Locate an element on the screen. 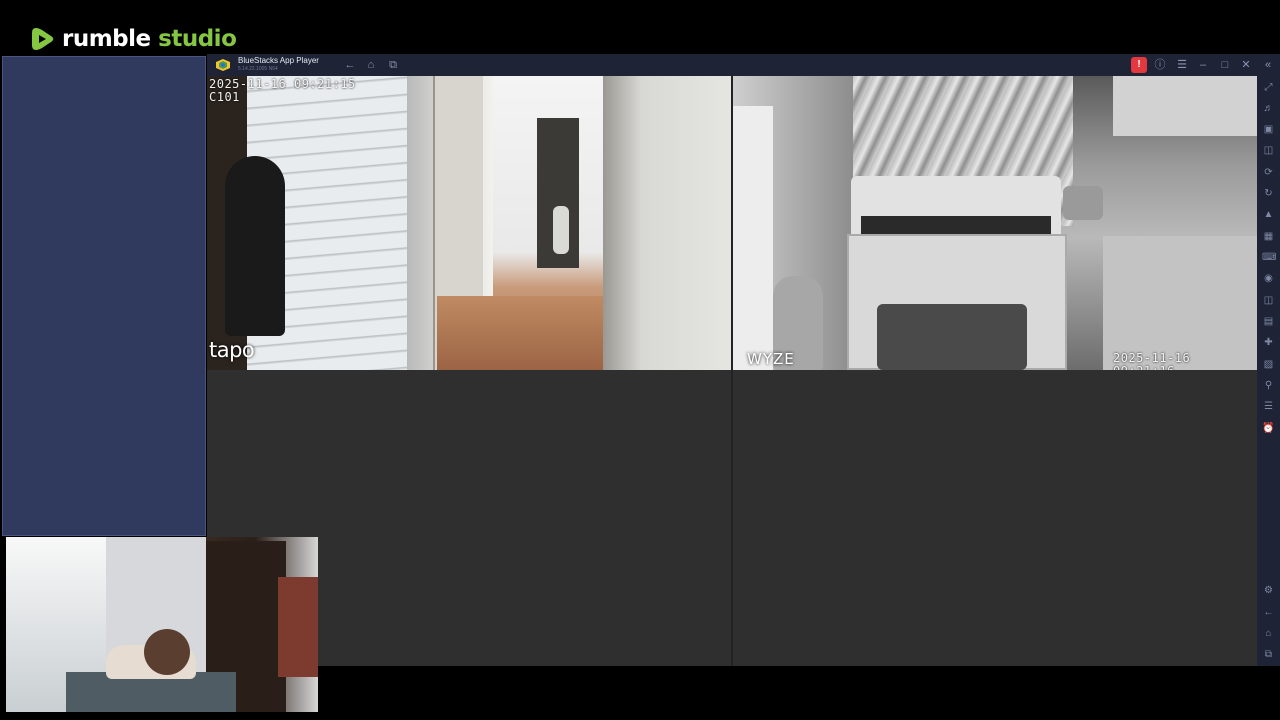 The image size is (1280, 720). help-icon: ⓘ is located at coordinates (1160, 65).